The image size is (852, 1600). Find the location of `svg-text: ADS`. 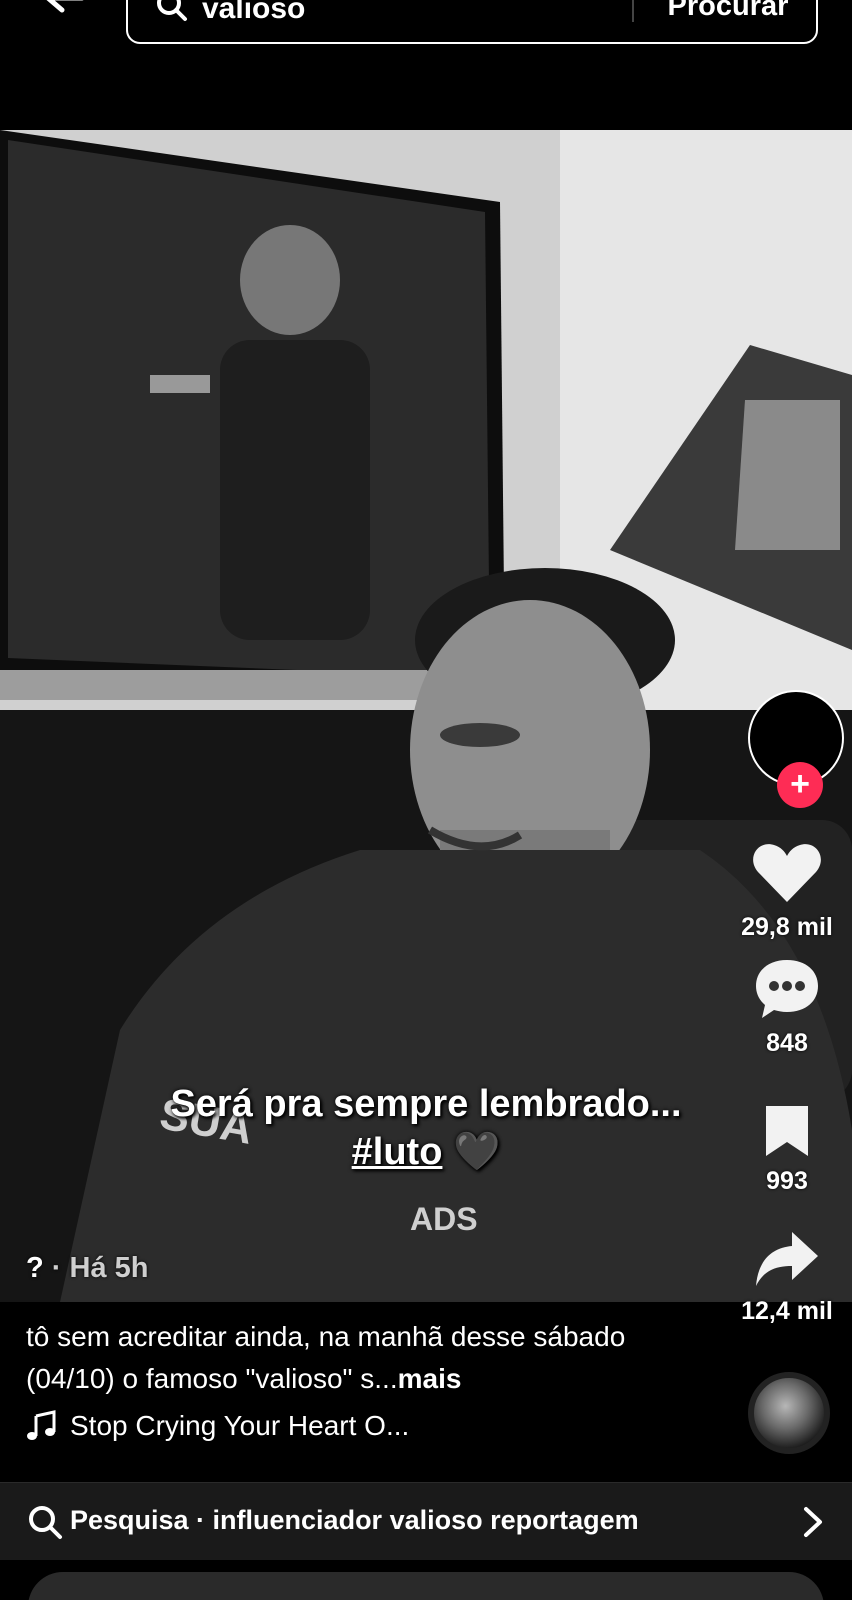

svg-text: ADS is located at coordinates (444, 1219).